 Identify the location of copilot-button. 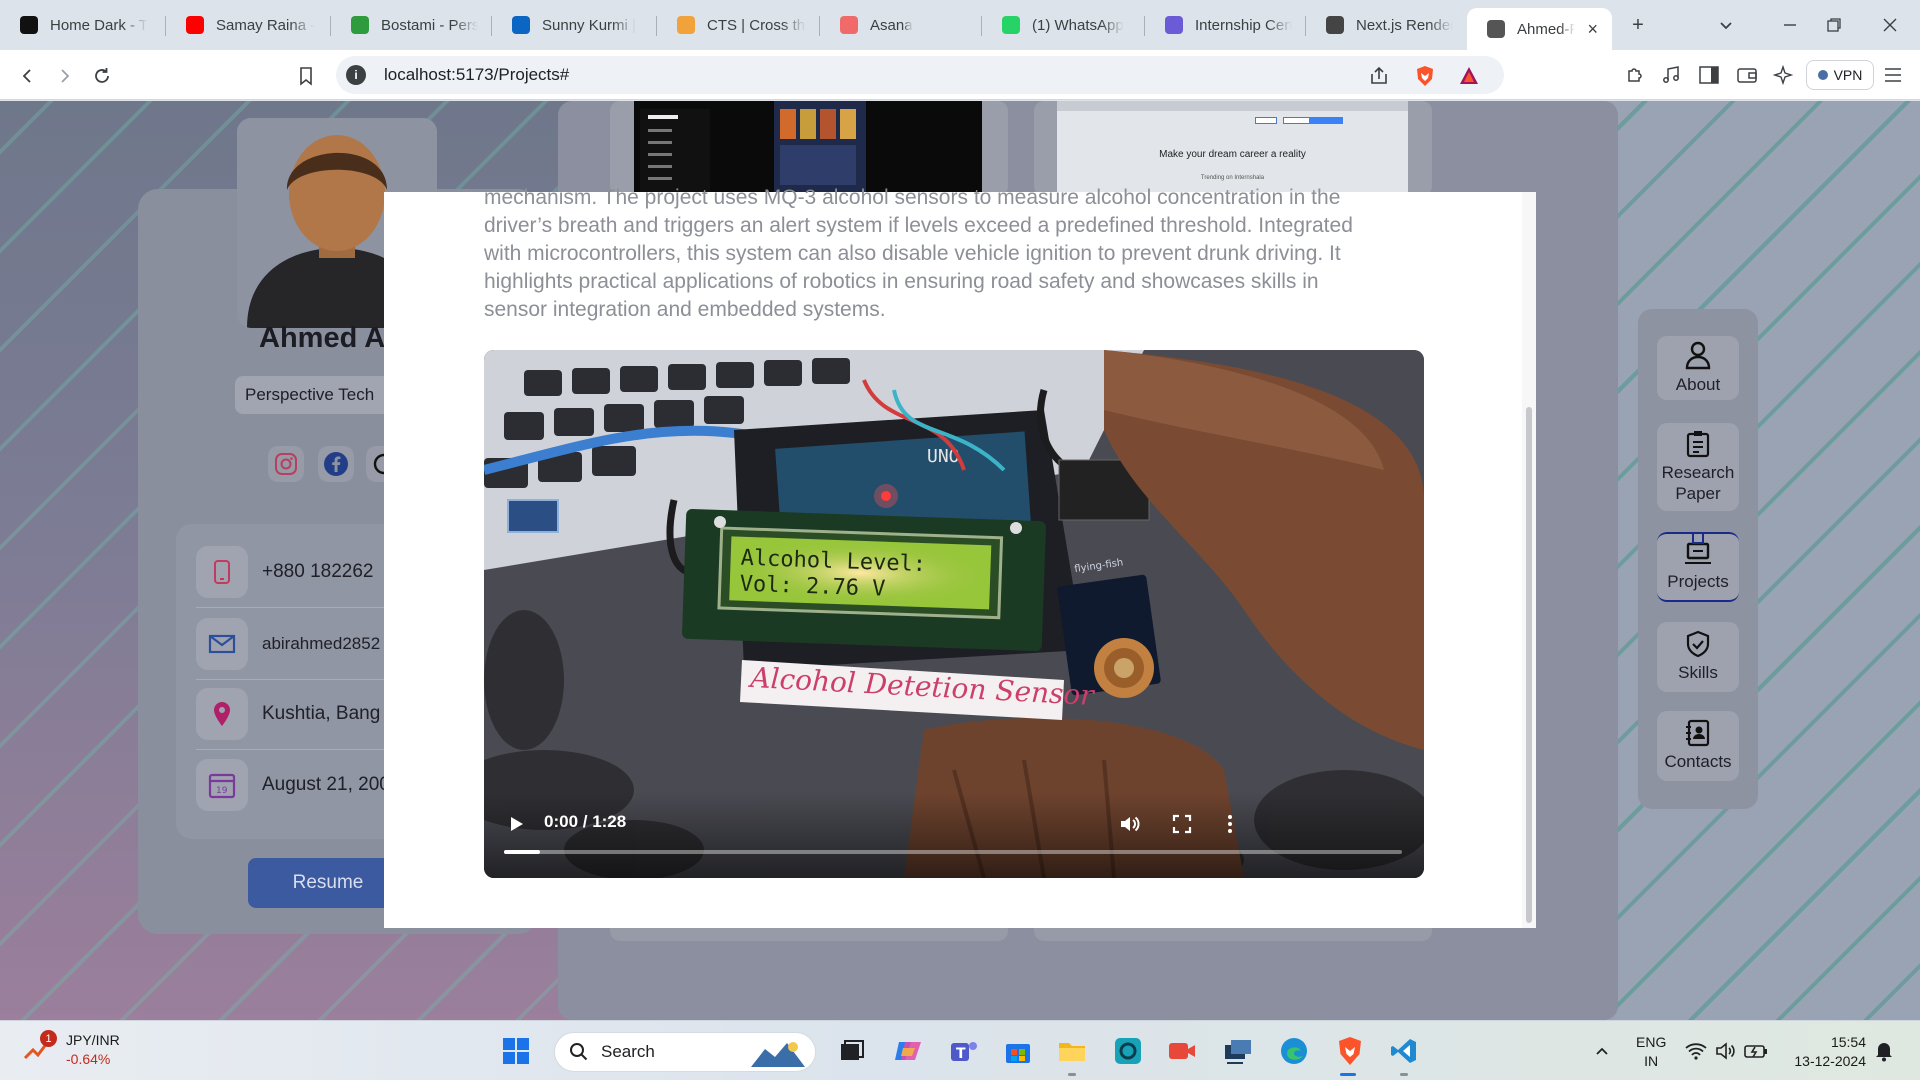
(908, 1051).